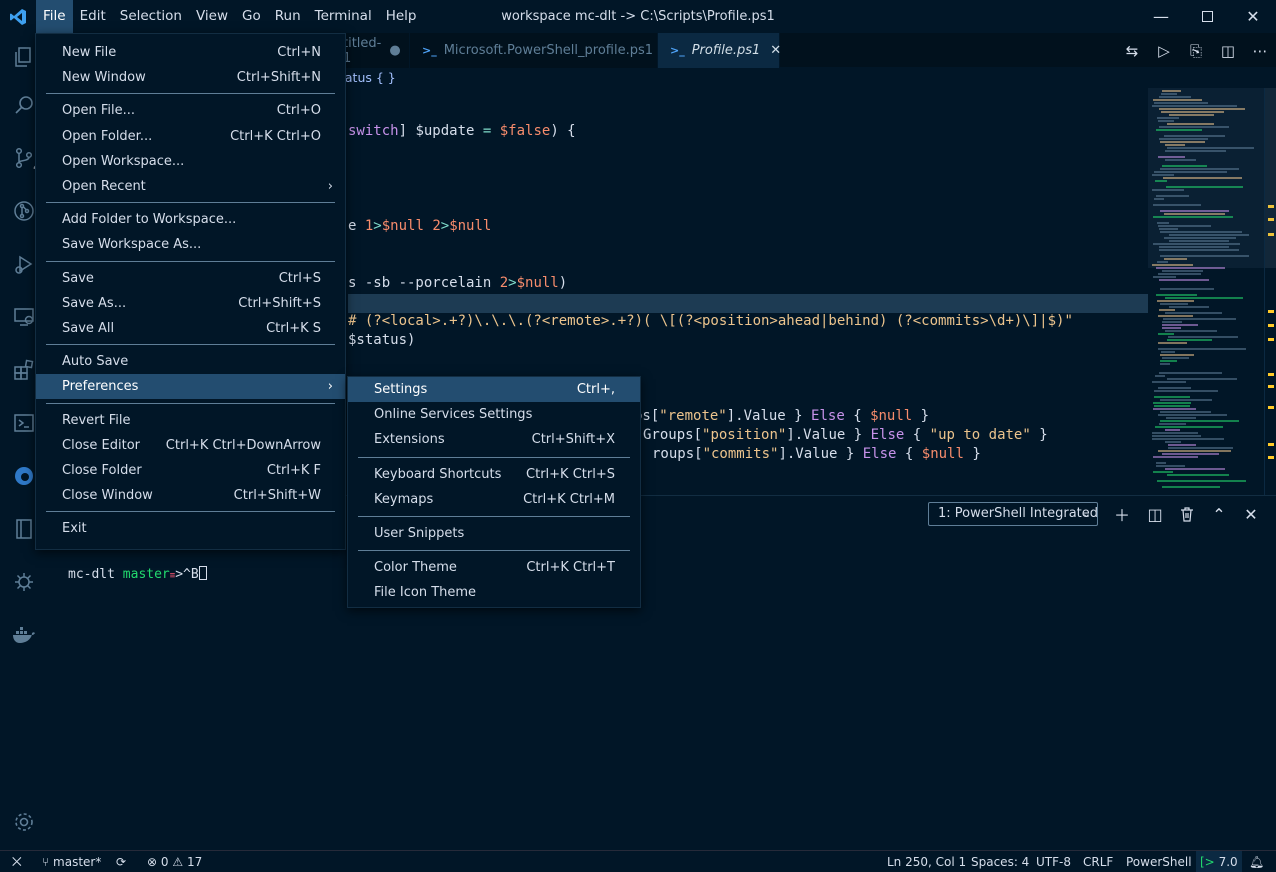  I want to click on preferences-item-keyboard-shortcuts: Keyboard Shortcuts Ctrl+K Ctrl+S, so click(494, 474).